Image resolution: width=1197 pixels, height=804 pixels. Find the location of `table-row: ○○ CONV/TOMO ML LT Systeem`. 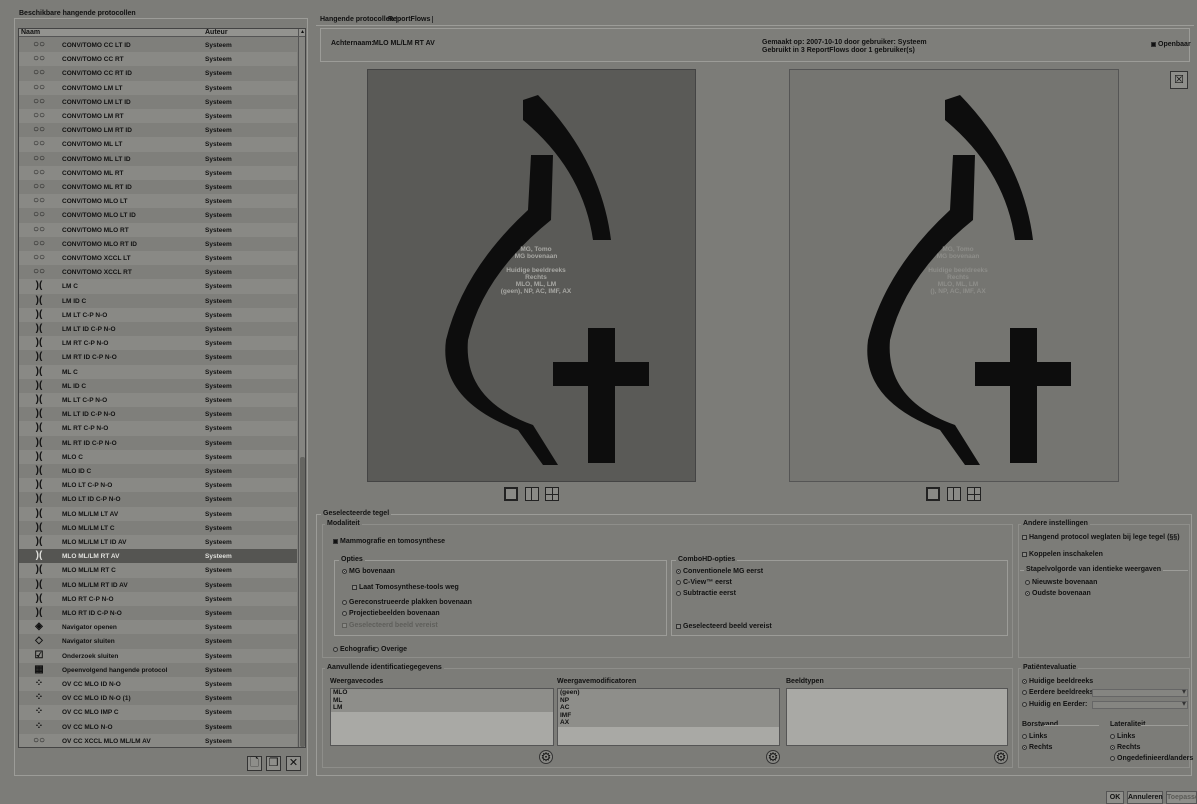

table-row: ○○ CONV/TOMO ML LT Systeem is located at coordinates (158, 144).